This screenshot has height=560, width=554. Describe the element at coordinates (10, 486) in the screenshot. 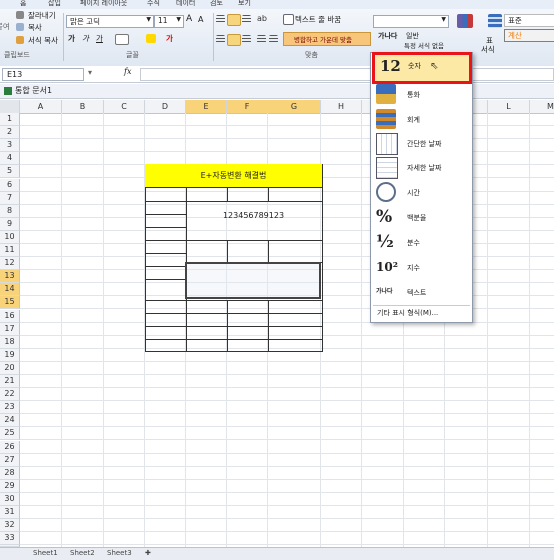

I see `row-header-29: 29` at that location.